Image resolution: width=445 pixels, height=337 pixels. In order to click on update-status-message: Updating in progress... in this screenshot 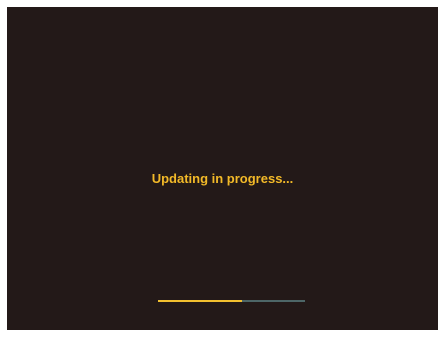, I will do `click(222, 178)`.